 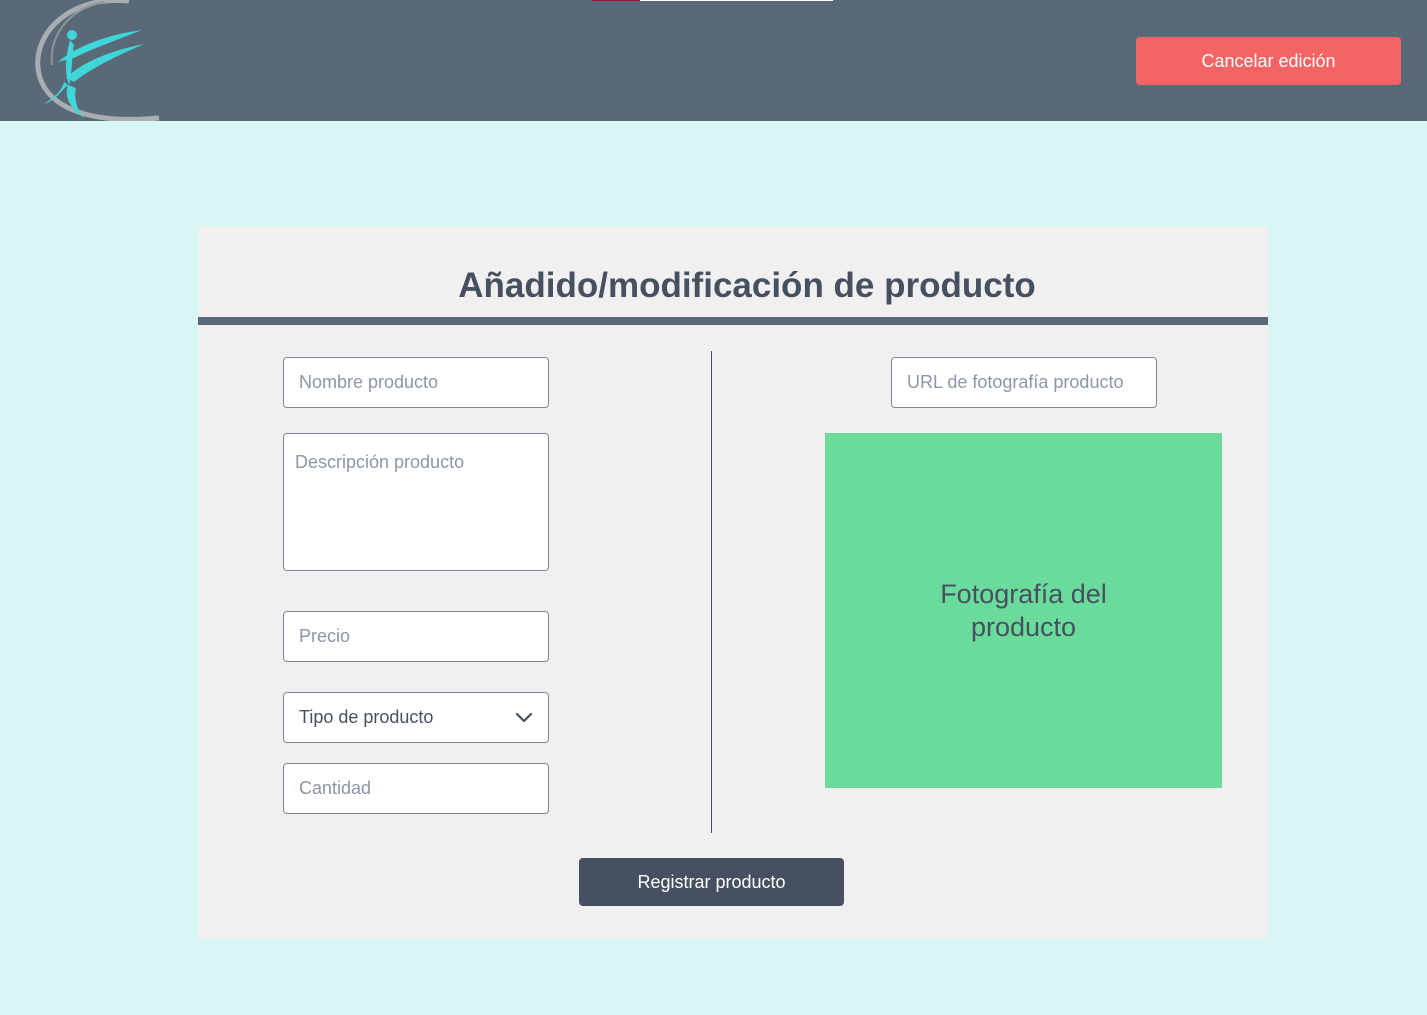 What do you see at coordinates (416, 382) in the screenshot?
I see `product-name-input` at bounding box center [416, 382].